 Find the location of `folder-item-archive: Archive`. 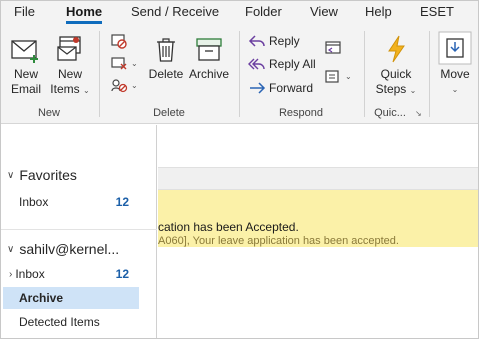

folder-item-archive: Archive is located at coordinates (71, 298).